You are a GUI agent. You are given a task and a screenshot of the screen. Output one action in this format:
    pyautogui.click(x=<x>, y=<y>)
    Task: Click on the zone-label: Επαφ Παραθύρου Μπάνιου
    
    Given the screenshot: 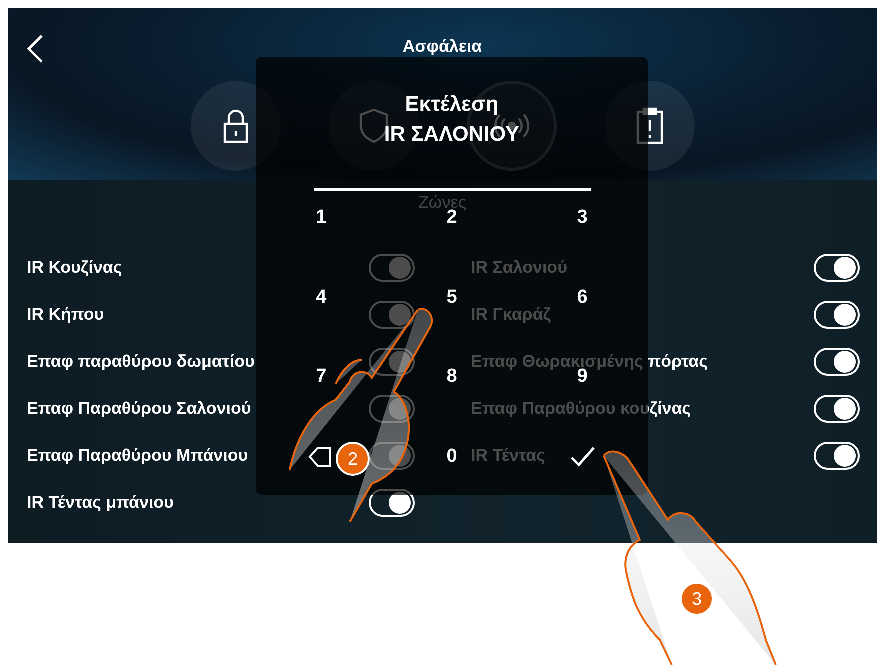 What is the action you would take?
    pyautogui.click(x=137, y=456)
    